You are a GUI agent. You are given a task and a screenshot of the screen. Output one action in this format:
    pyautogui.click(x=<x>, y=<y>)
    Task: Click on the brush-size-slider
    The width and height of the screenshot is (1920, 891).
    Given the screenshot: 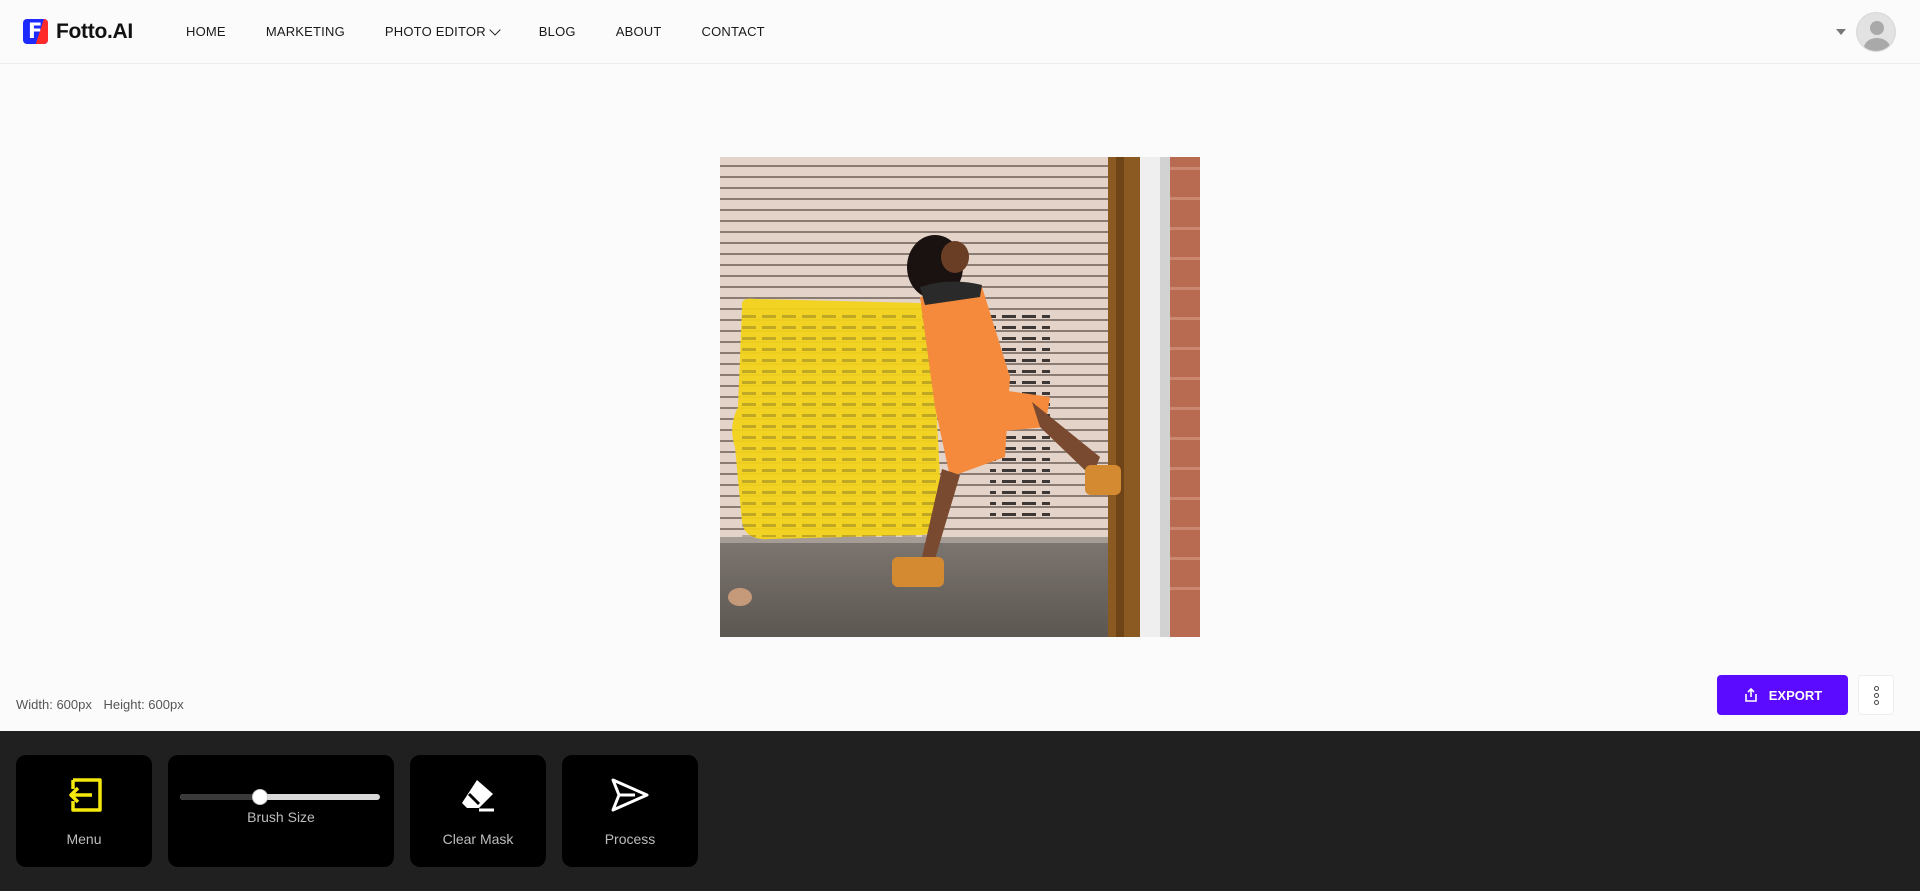 What is the action you would take?
    pyautogui.click(x=280, y=797)
    